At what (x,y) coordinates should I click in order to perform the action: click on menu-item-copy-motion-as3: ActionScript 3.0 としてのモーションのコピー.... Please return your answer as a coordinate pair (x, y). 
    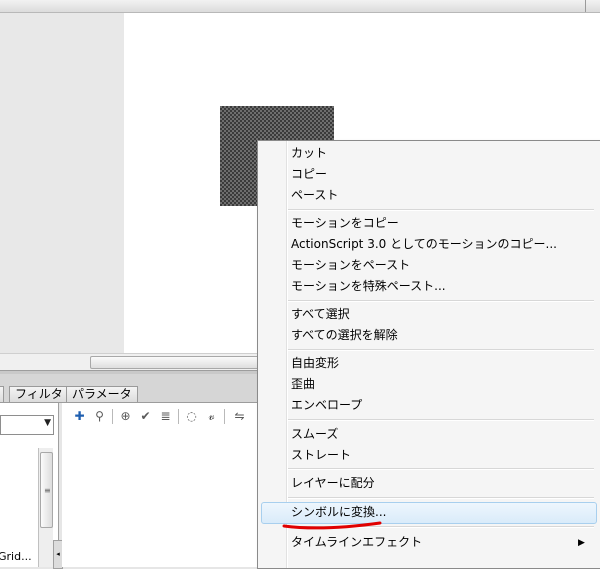
    Looking at the image, I should click on (424, 244).